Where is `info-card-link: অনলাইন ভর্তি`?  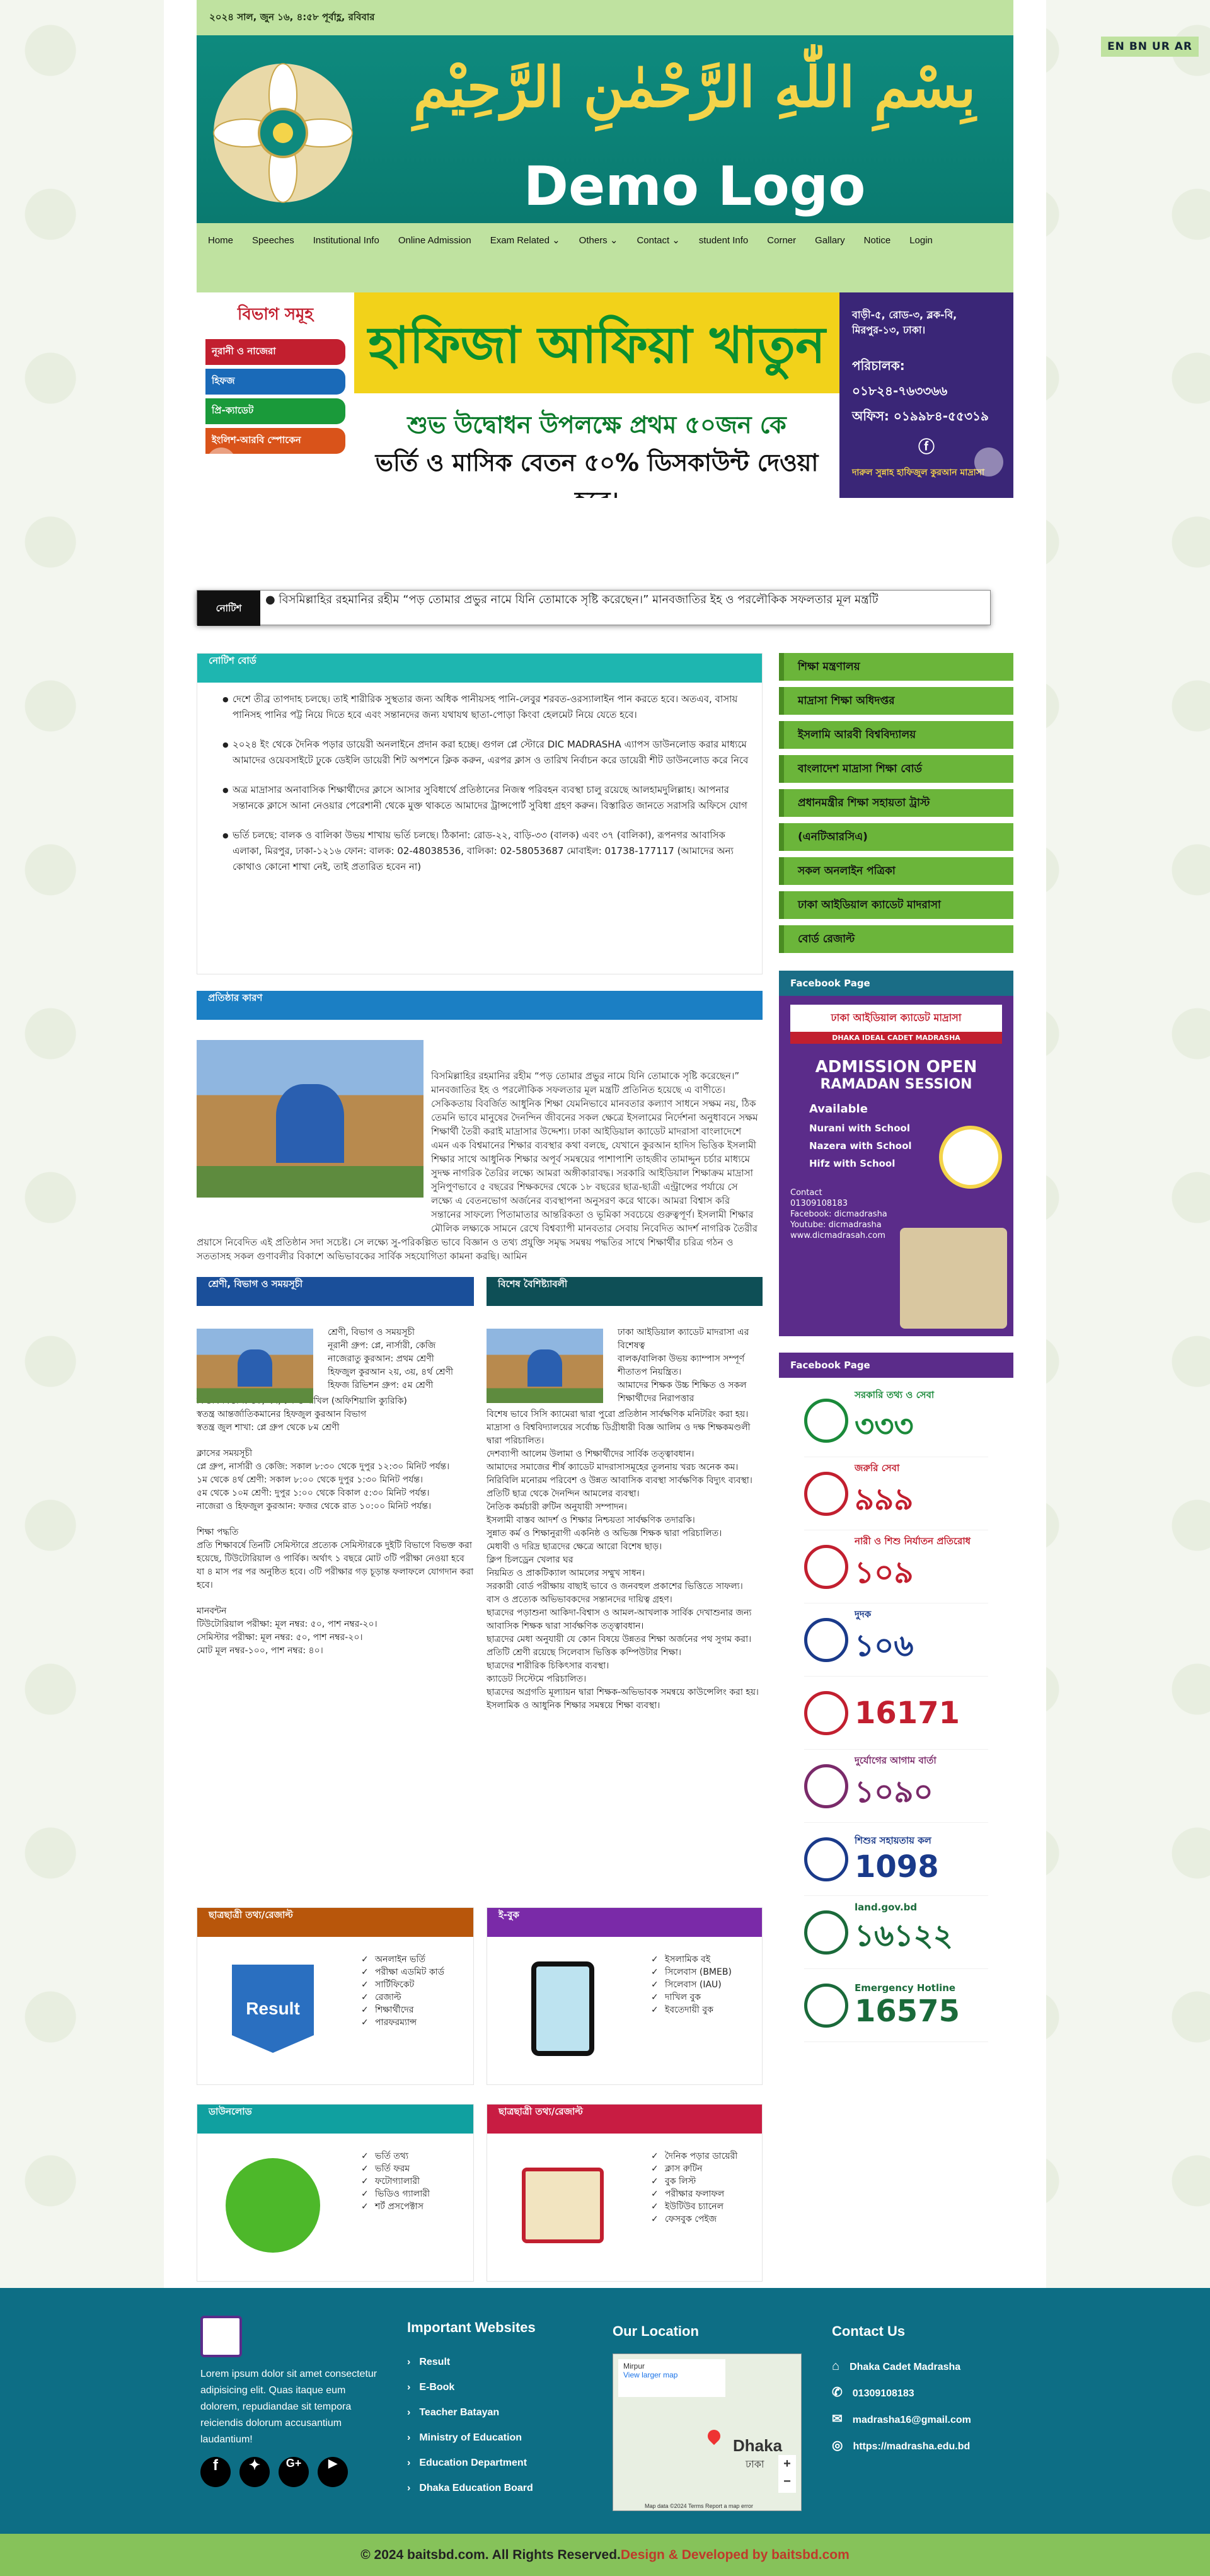
info-card-link: অনলাইন ভর্তি is located at coordinates (402, 1960).